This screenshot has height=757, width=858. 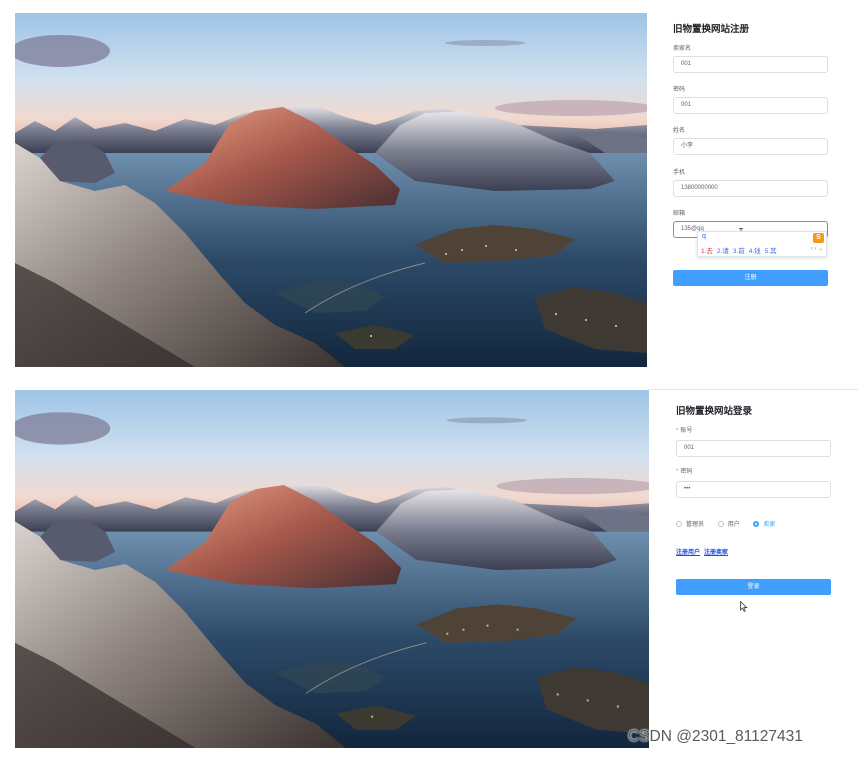 What do you see at coordinates (756, 524) in the screenshot?
I see `radio-checked-icon` at bounding box center [756, 524].